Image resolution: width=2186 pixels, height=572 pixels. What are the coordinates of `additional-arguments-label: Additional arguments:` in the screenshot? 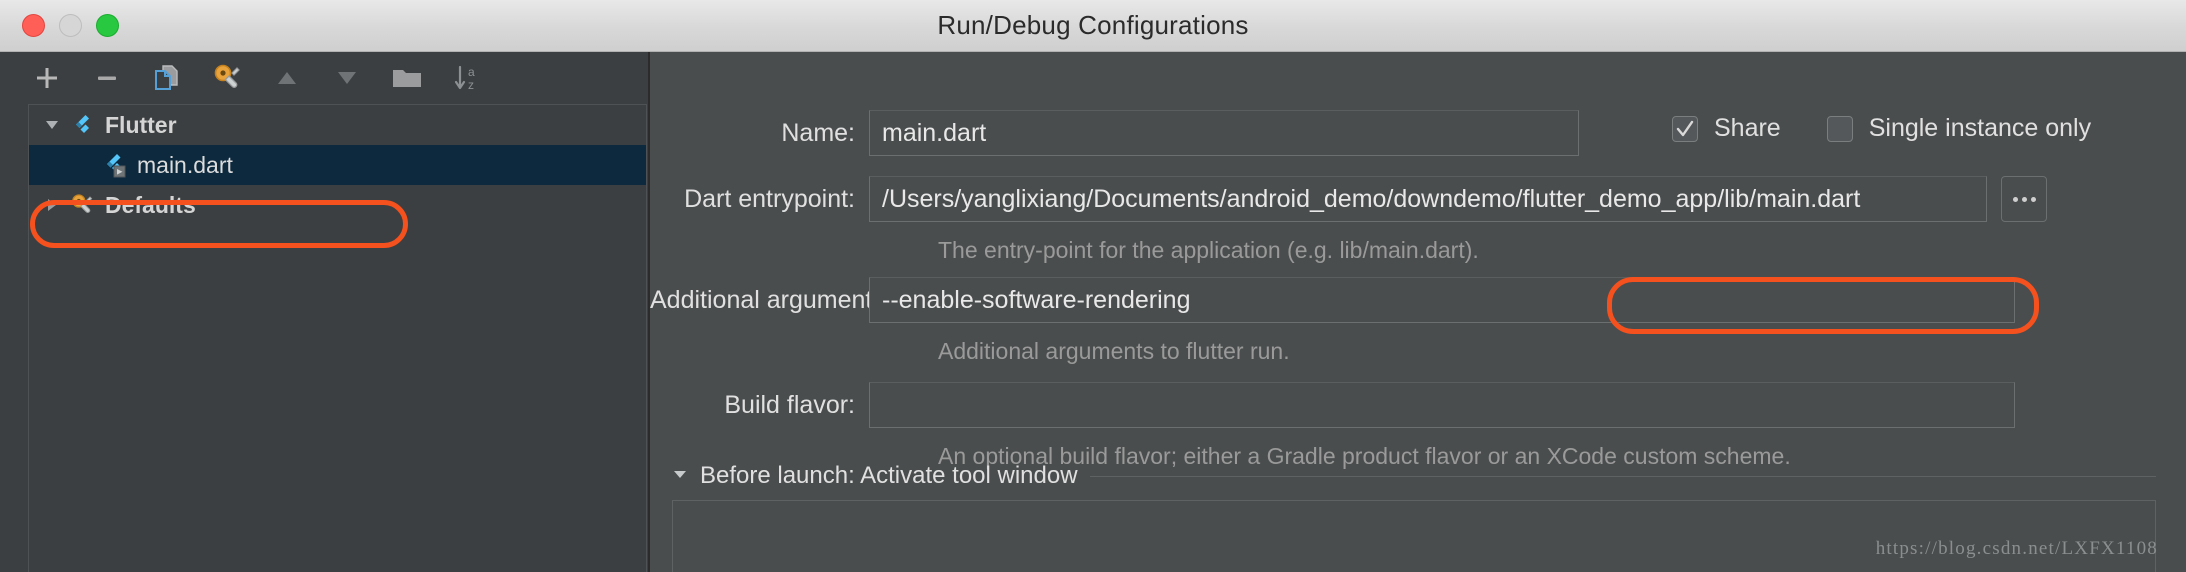 It's located at (771, 299).